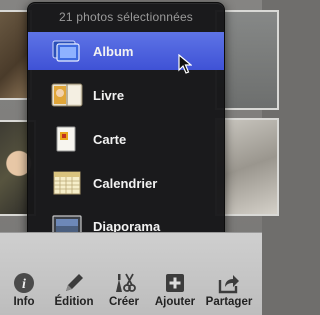  Describe the element at coordinates (24, 302) in the screenshot. I see `toolbar-button-label: Info` at that location.